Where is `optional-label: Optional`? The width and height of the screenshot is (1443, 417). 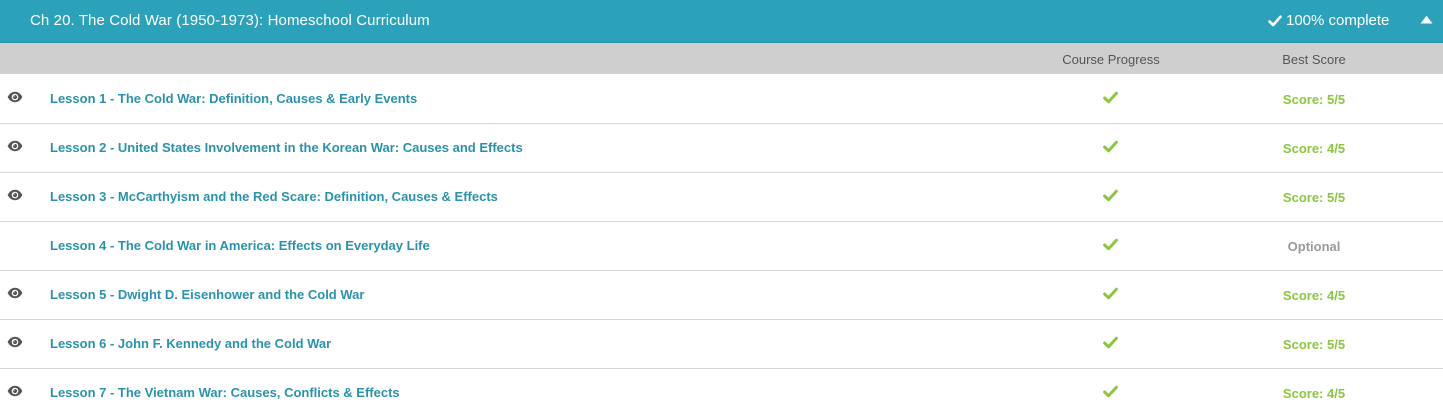 optional-label: Optional is located at coordinates (1314, 246).